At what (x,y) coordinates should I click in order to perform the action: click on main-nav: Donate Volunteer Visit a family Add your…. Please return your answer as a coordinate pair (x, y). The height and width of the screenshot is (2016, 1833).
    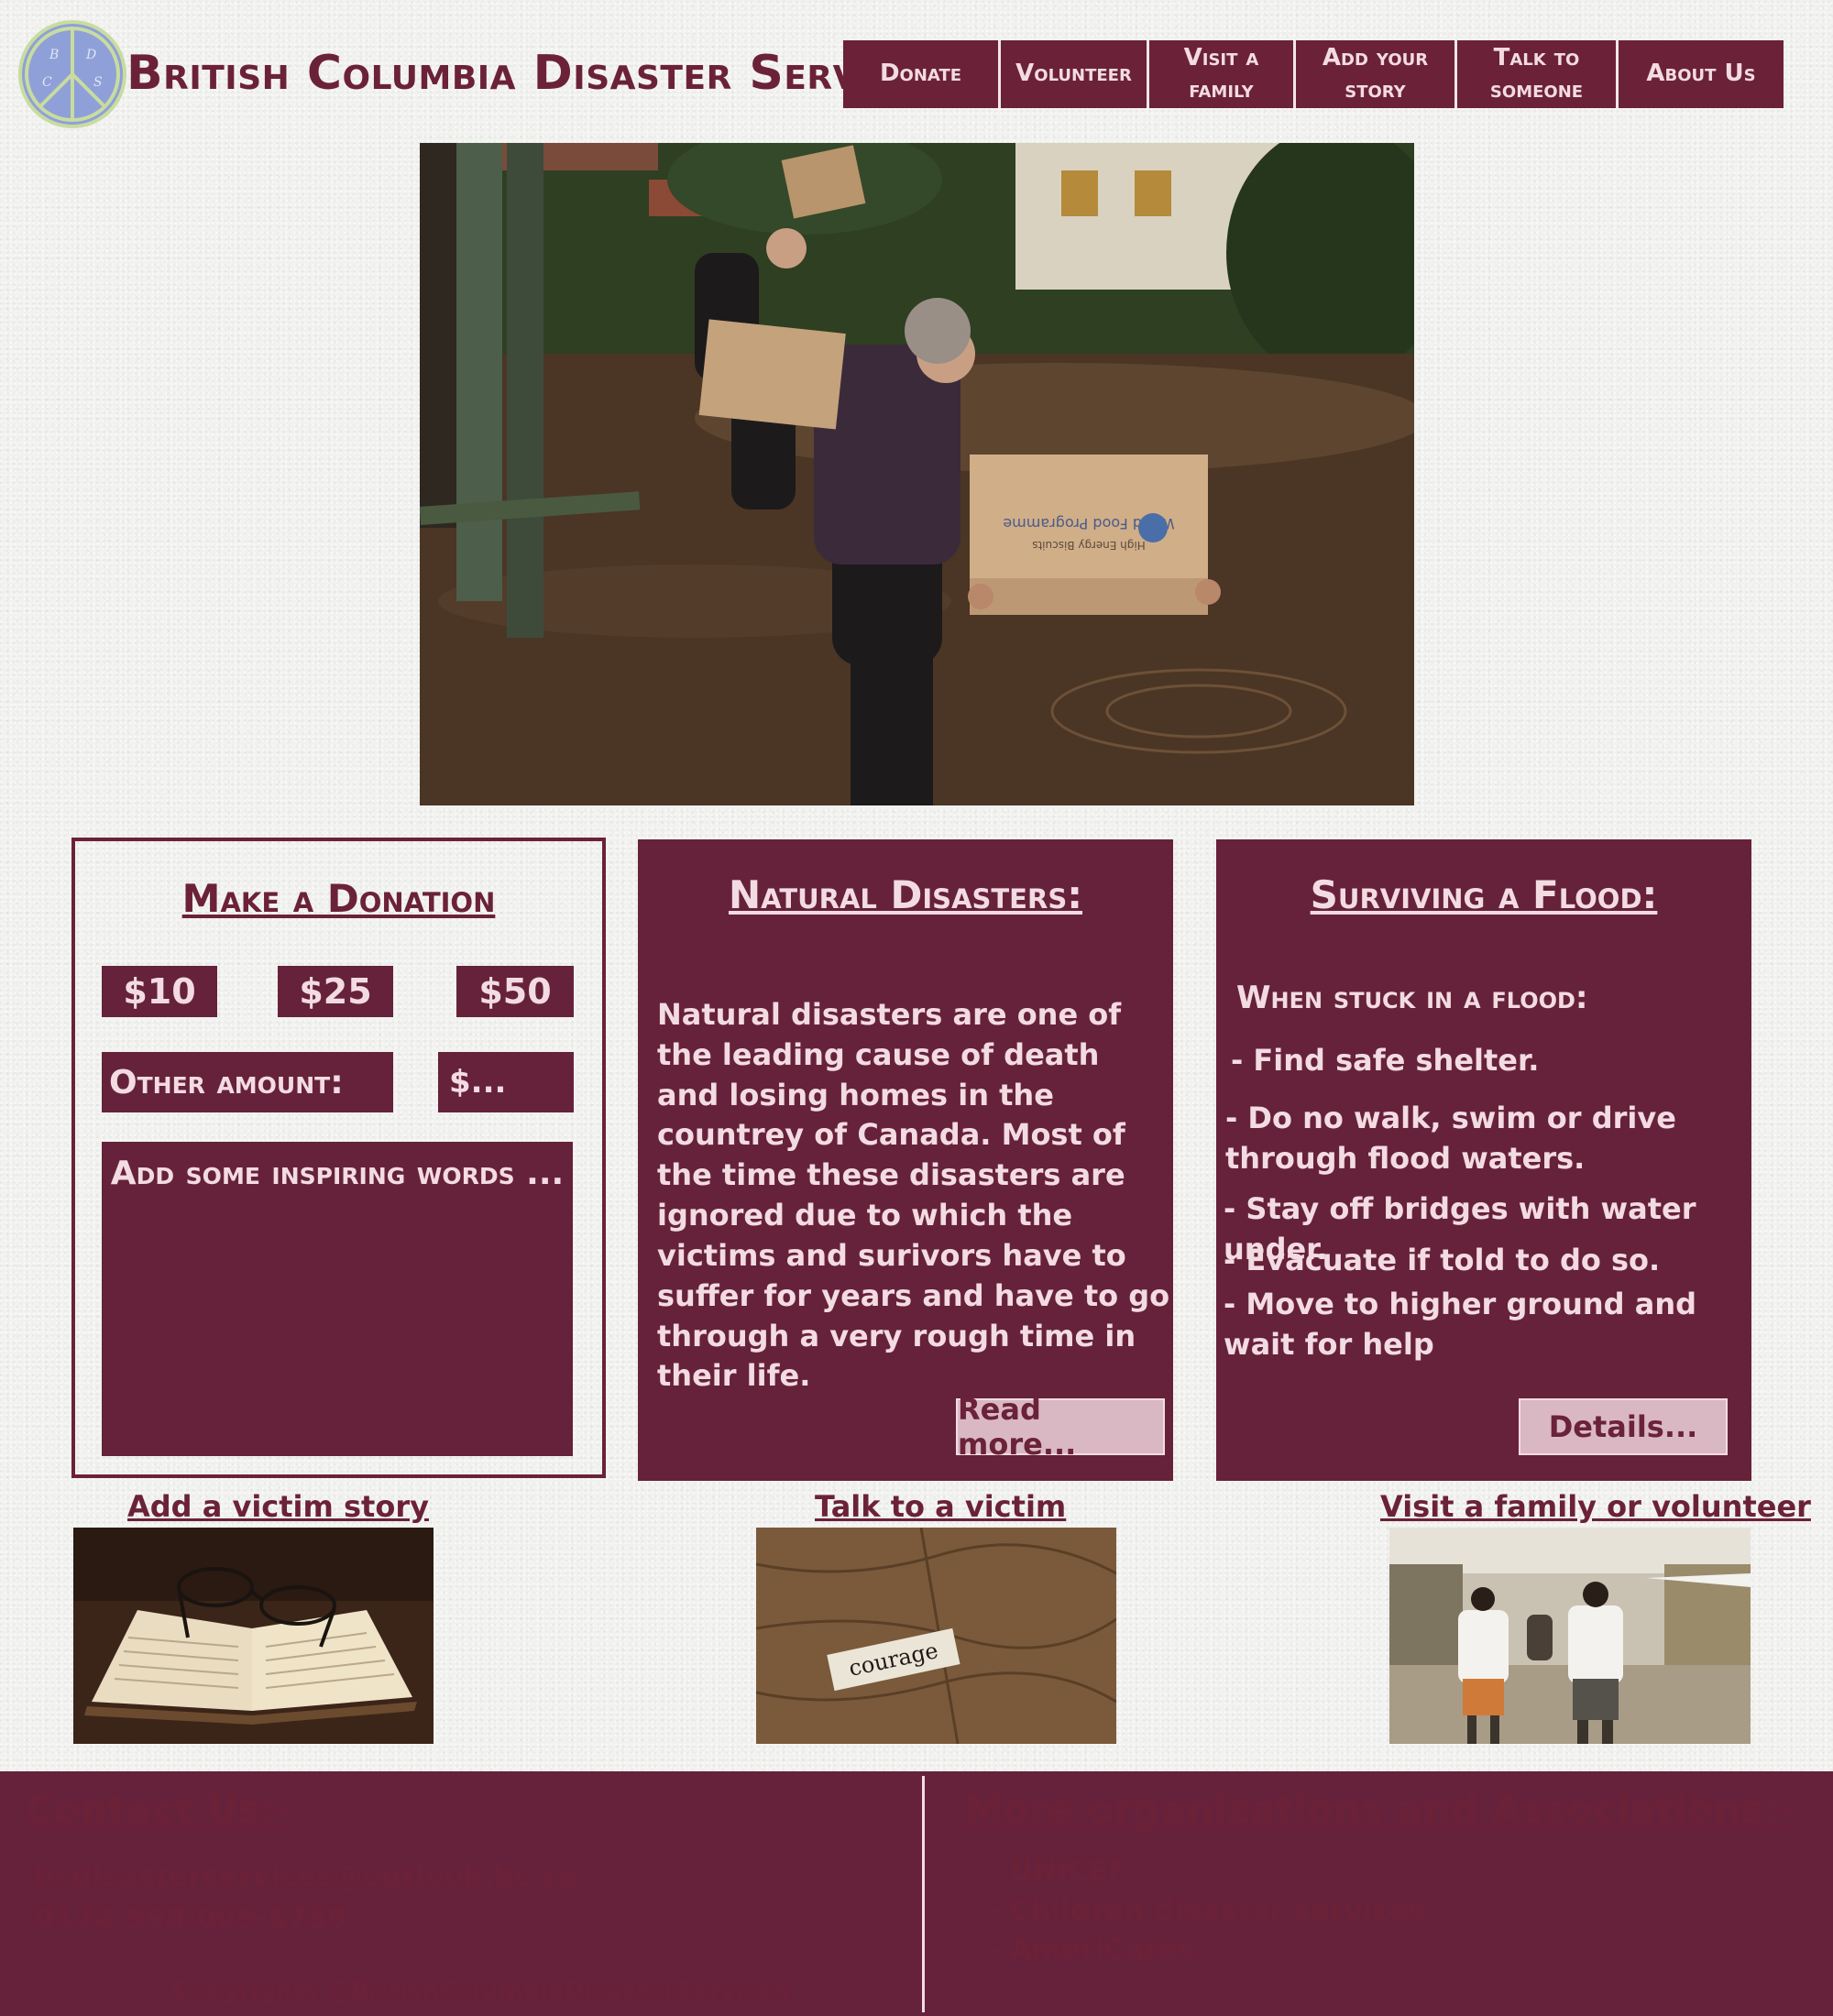
    Looking at the image, I should click on (1313, 74).